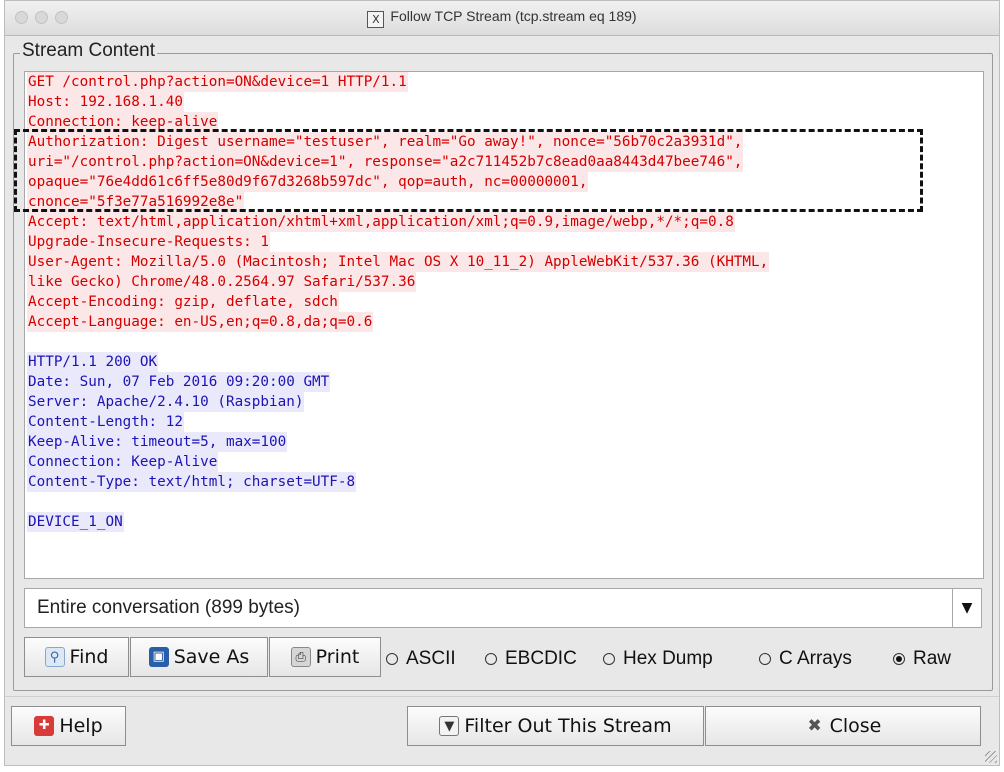 The width and height of the screenshot is (1004, 772). I want to click on title-bar: X Follow TCP Stream (tcp.stream eq 189), so click(502, 18).